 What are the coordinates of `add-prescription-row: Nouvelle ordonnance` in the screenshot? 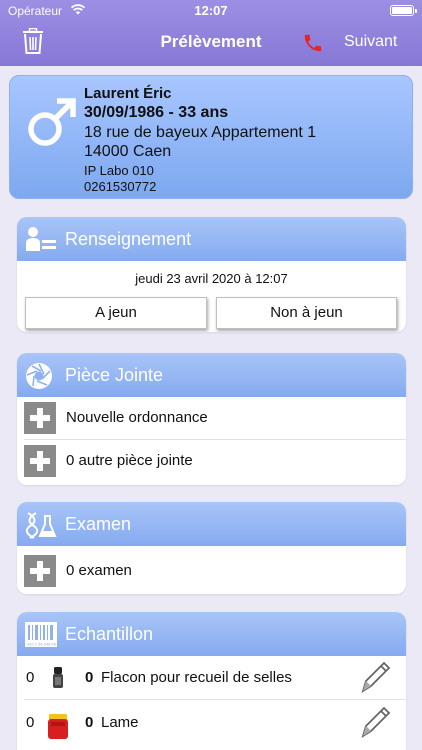 It's located at (209, 418).